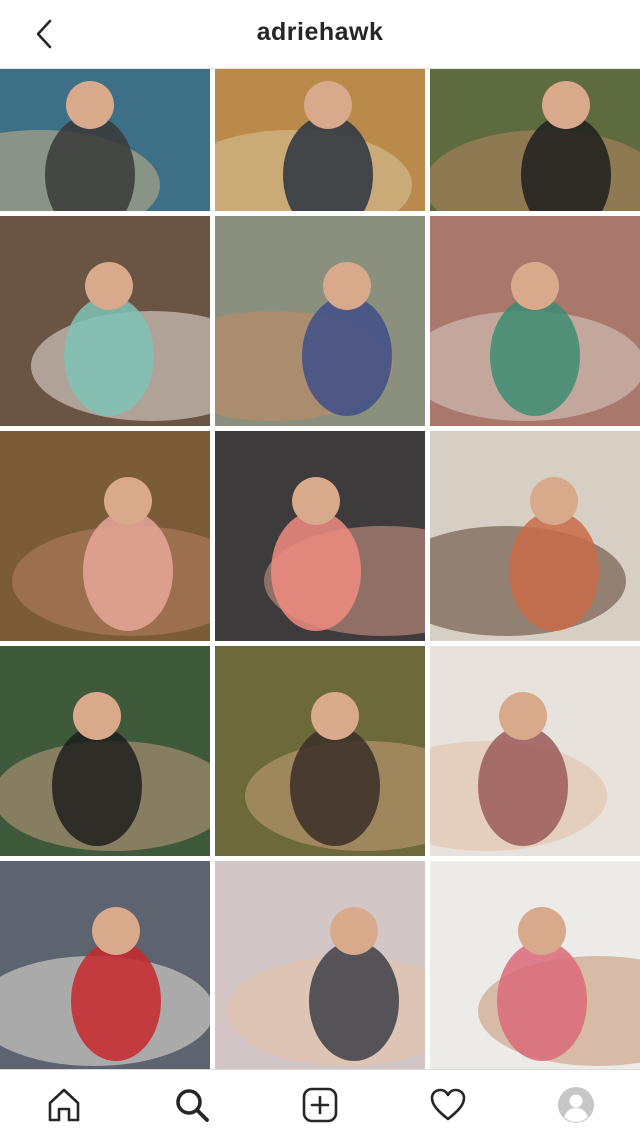 This screenshot has height=1139, width=640. I want to click on tab-profile, so click(576, 1105).